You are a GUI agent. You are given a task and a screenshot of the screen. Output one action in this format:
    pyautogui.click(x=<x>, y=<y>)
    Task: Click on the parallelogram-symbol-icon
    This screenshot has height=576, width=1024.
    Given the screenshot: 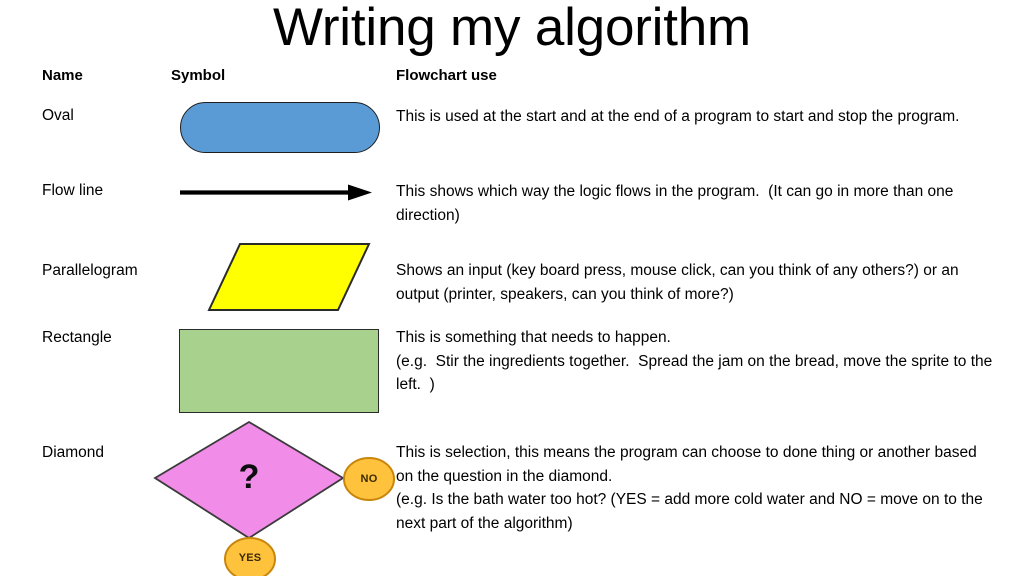 What is the action you would take?
    pyautogui.click(x=272, y=278)
    